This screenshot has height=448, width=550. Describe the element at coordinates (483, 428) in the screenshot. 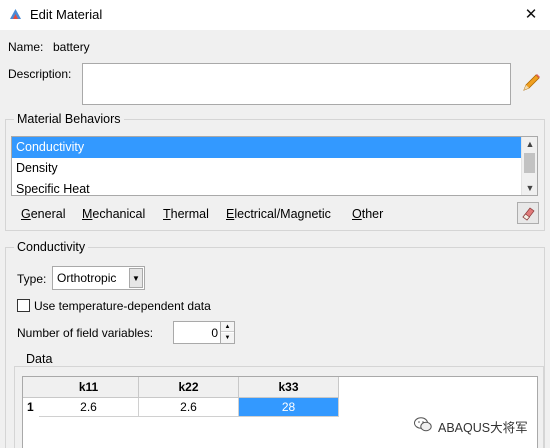

I see `watermark-text: ABAQUS大将军` at that location.